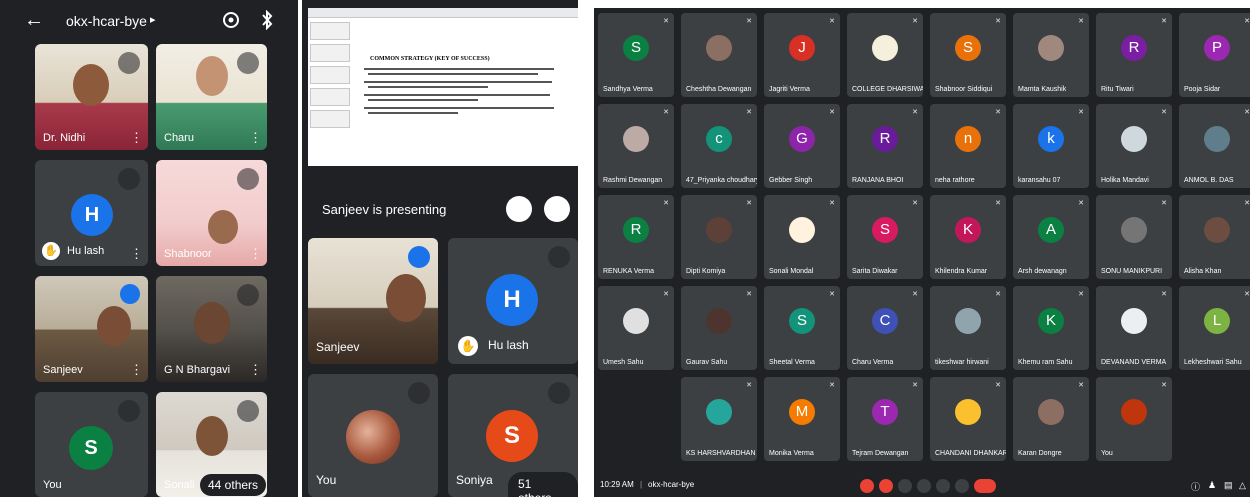 The image size is (1250, 497). I want to click on present-button, so click(943, 486).